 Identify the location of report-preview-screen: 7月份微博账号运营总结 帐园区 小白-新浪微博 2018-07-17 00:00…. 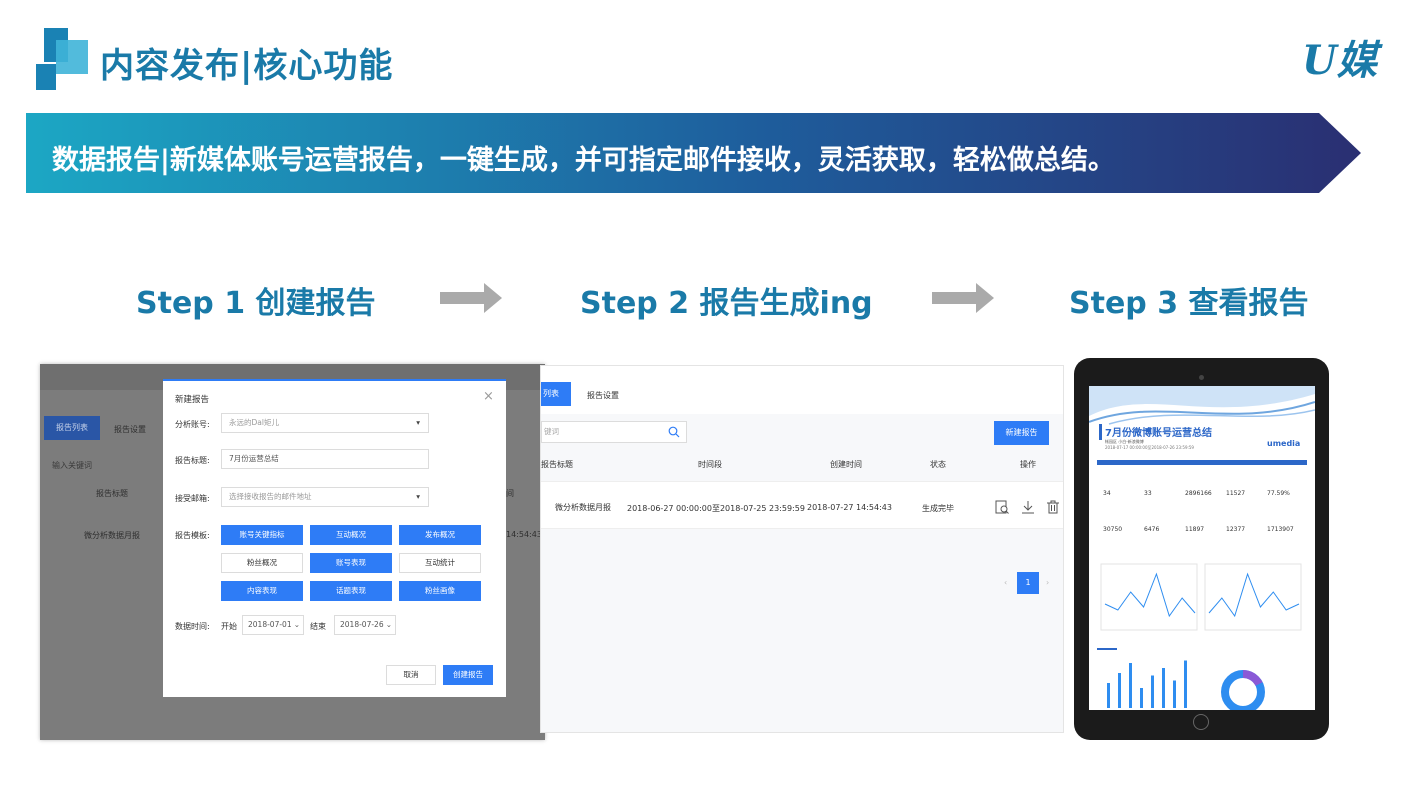
(1202, 548).